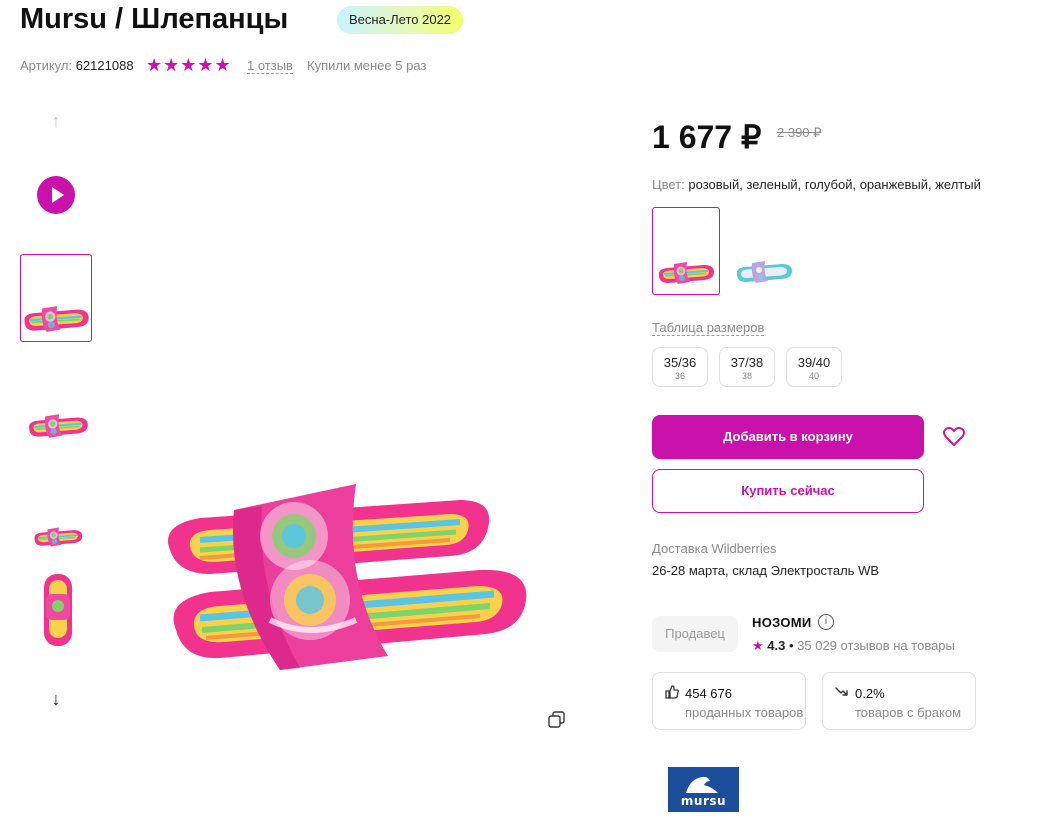 The height and width of the screenshot is (825, 1041). Describe the element at coordinates (703, 801) in the screenshot. I see `brand-logo-text: mursu` at that location.